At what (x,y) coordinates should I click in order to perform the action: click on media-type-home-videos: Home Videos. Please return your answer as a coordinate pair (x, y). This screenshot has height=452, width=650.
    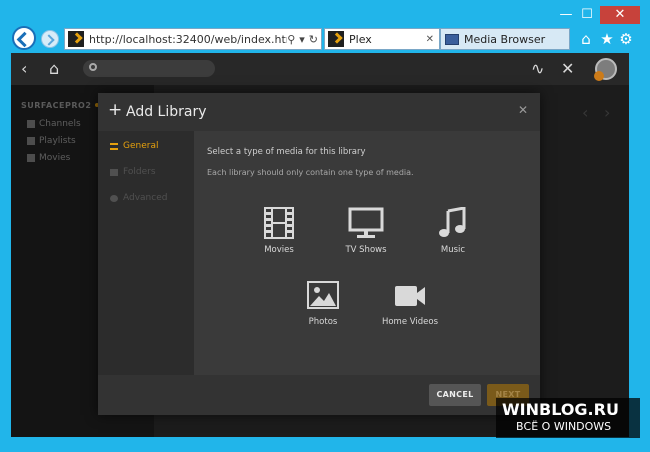
    Looking at the image, I should click on (410, 304).